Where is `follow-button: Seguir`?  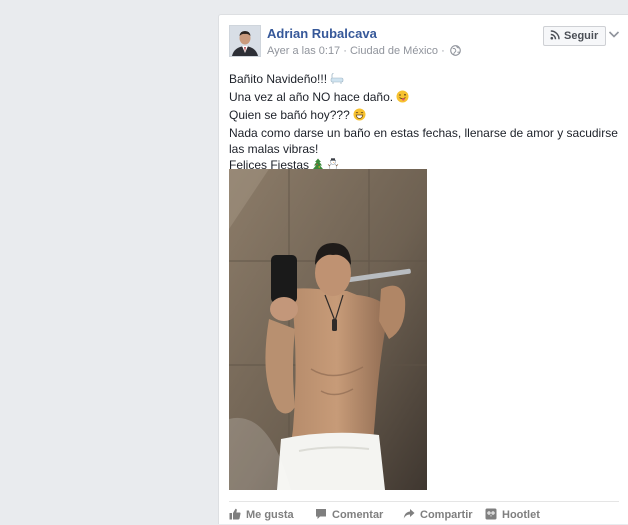 follow-button: Seguir is located at coordinates (575, 36).